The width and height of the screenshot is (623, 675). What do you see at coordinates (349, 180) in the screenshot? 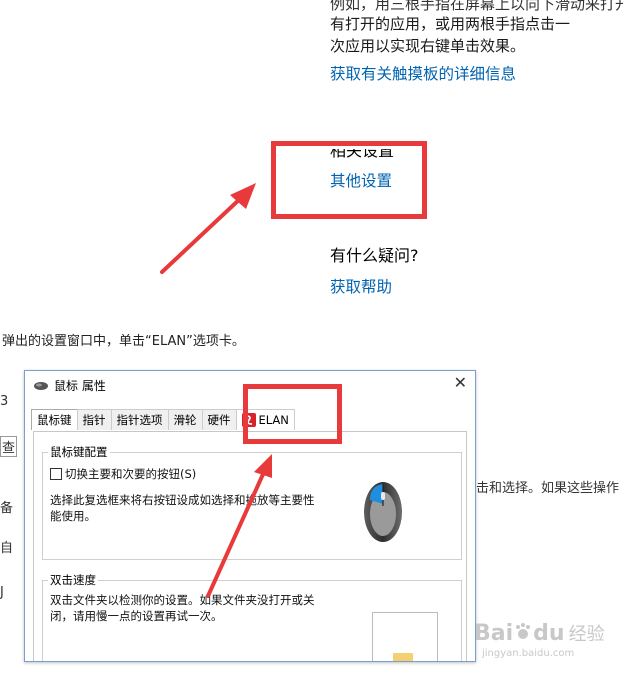
I see `highlight-box-other-settings` at bounding box center [349, 180].